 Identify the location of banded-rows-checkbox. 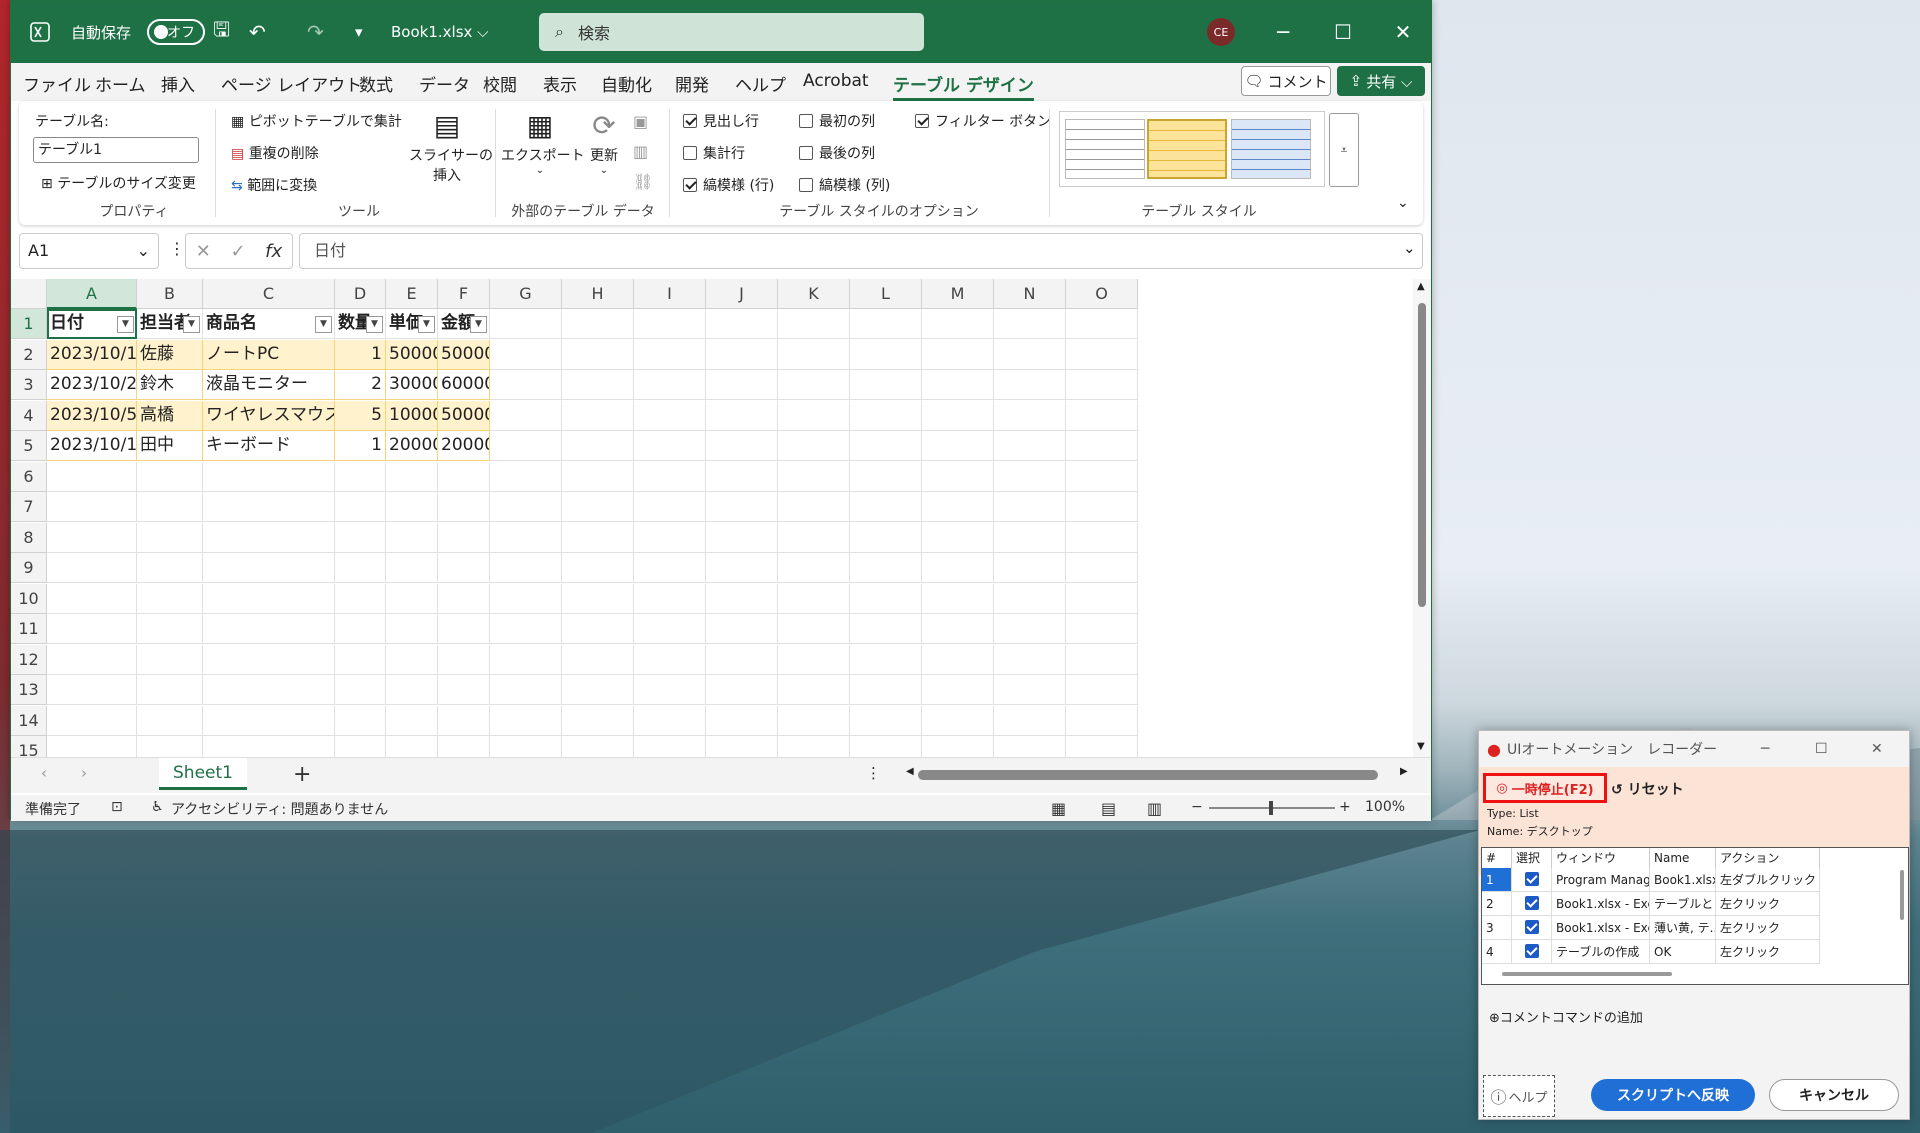
(690, 185).